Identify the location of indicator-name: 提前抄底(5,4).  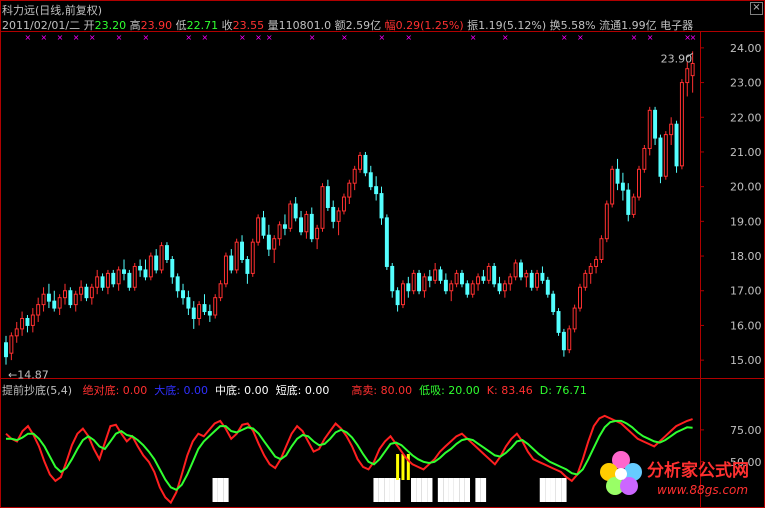
(37, 390).